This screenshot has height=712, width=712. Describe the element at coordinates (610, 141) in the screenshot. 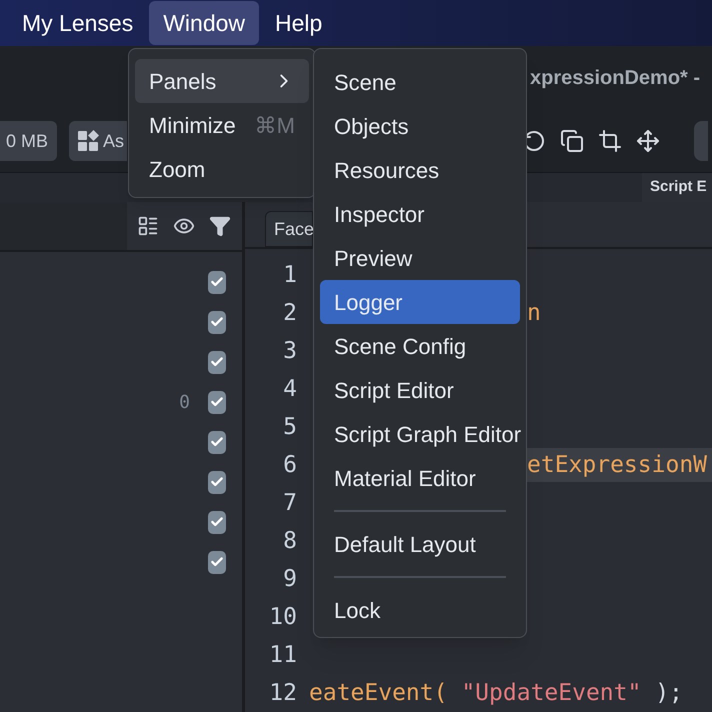

I see `crop-icon` at that location.